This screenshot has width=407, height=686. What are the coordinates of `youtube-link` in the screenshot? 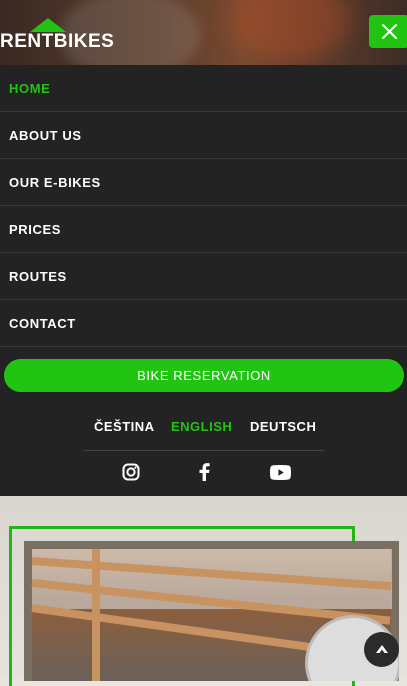 It's located at (280, 472).